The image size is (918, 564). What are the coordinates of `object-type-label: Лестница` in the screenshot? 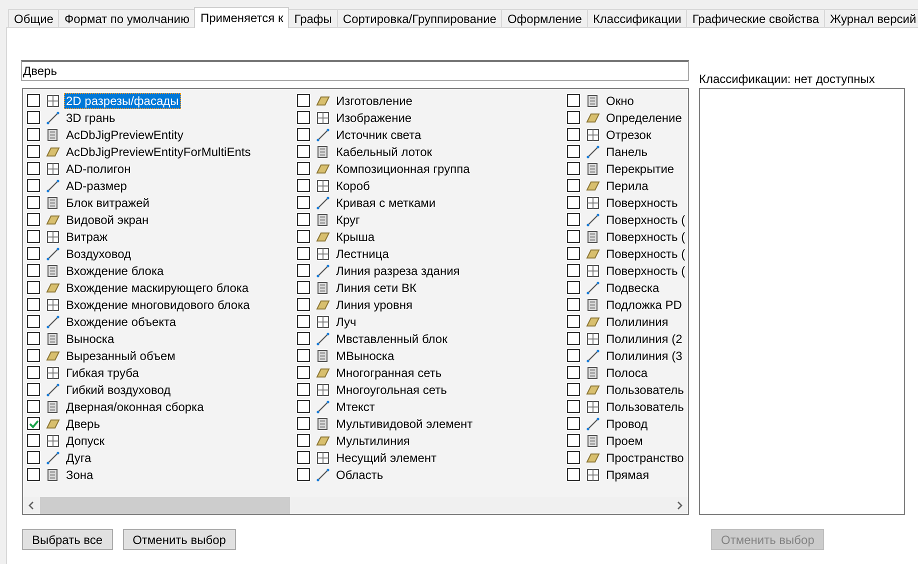 It's located at (362, 254).